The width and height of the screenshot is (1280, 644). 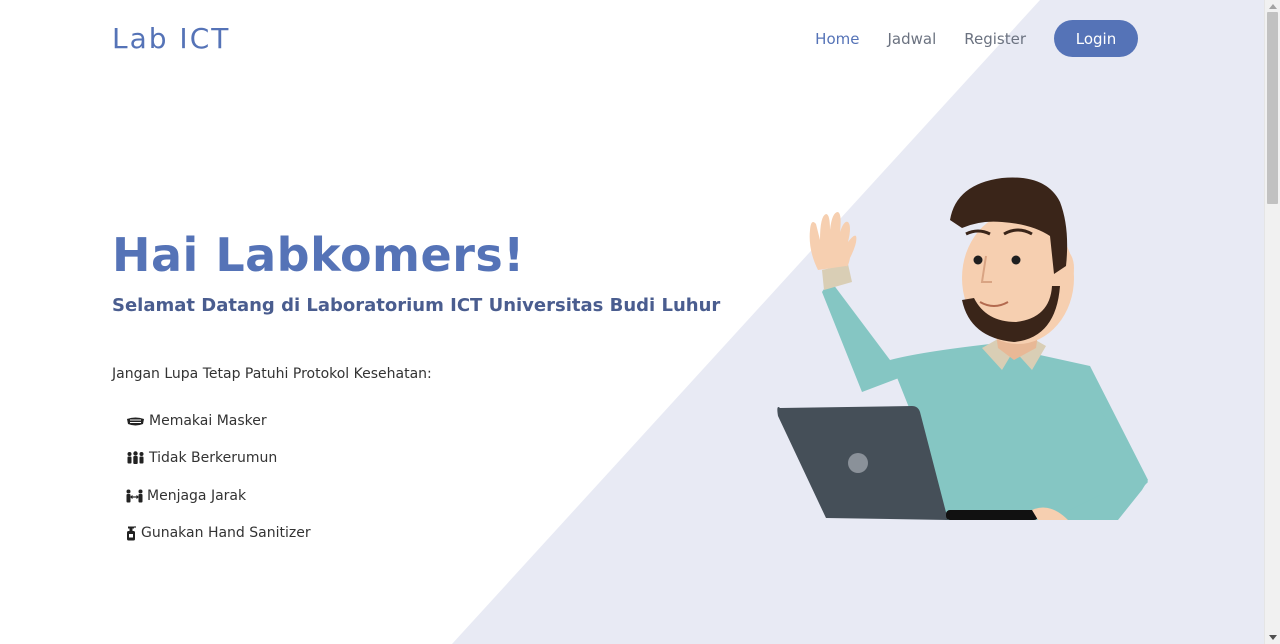 What do you see at coordinates (226, 533) in the screenshot?
I see `protocol-label: Gunakan Hand Sanitizer` at bounding box center [226, 533].